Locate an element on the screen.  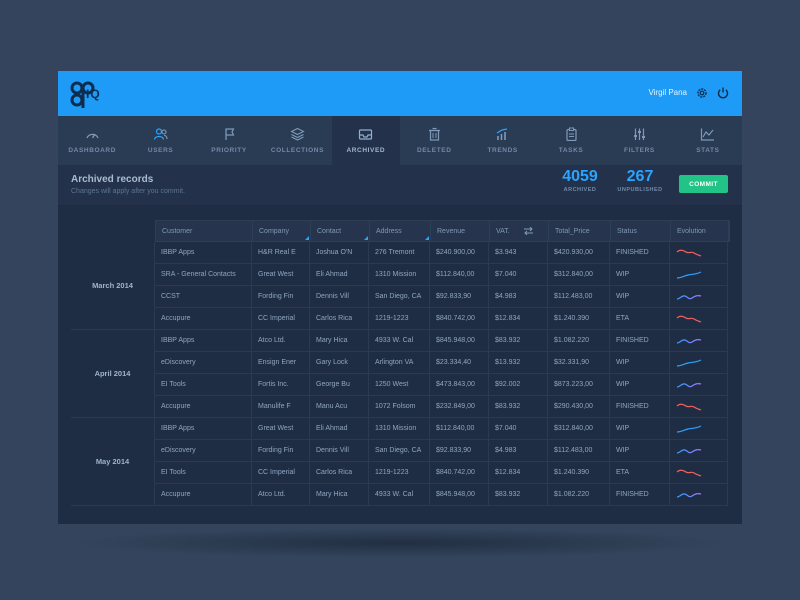
cell-contact: Dennis Vill is located at coordinates (339, 450).